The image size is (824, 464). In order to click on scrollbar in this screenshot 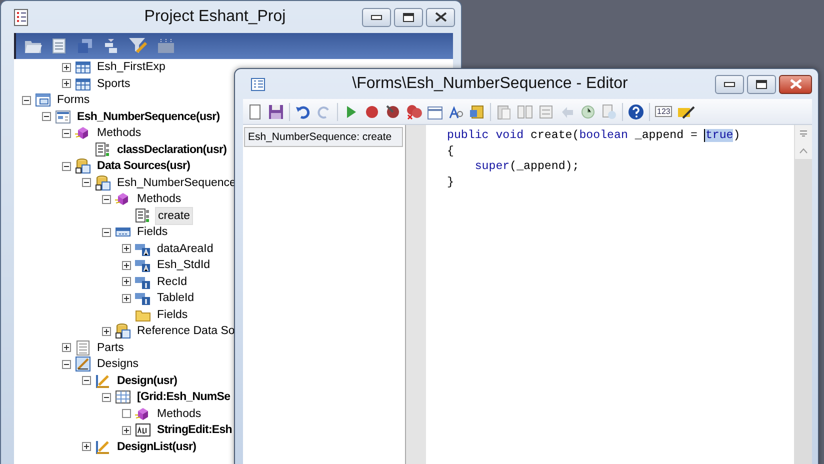, I will do `click(803, 294)`.